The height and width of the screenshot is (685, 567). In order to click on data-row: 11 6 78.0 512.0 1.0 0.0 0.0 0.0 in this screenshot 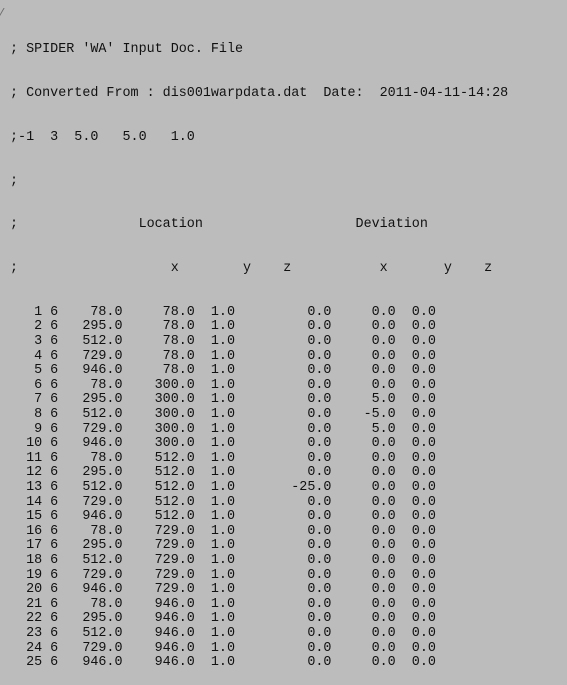, I will do `click(223, 458)`.